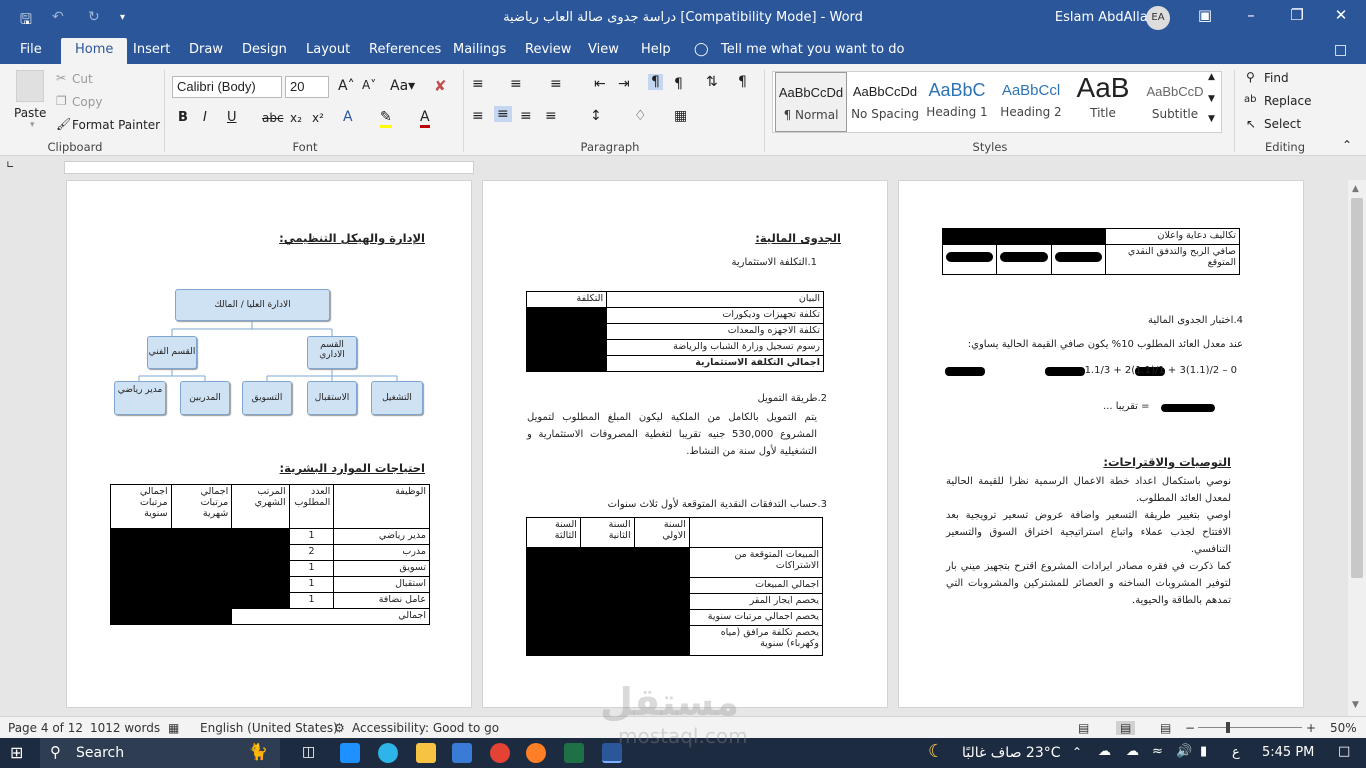 This screenshot has width=1366, height=768. What do you see at coordinates (600, 84) in the screenshot?
I see `decrease-indent-icon: ⇤` at bounding box center [600, 84].